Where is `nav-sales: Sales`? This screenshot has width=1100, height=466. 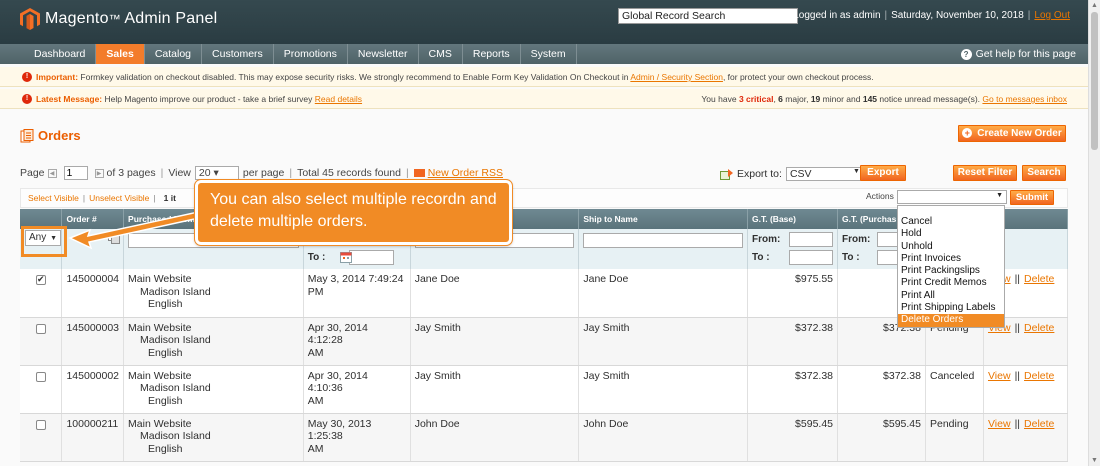 nav-sales: Sales is located at coordinates (120, 54).